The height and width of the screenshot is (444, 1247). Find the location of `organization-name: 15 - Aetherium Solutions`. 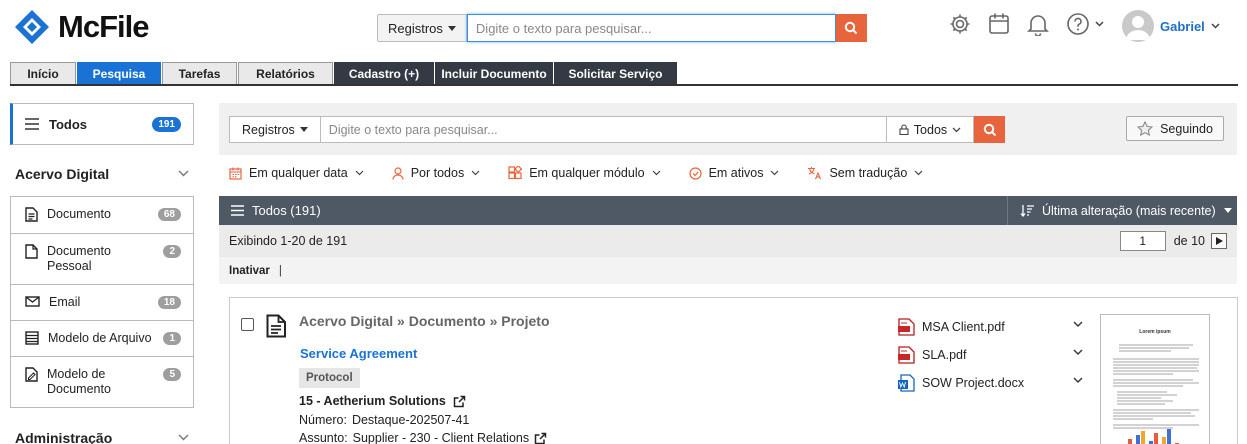

organization-name: 15 - Aetherium Solutions is located at coordinates (372, 401).